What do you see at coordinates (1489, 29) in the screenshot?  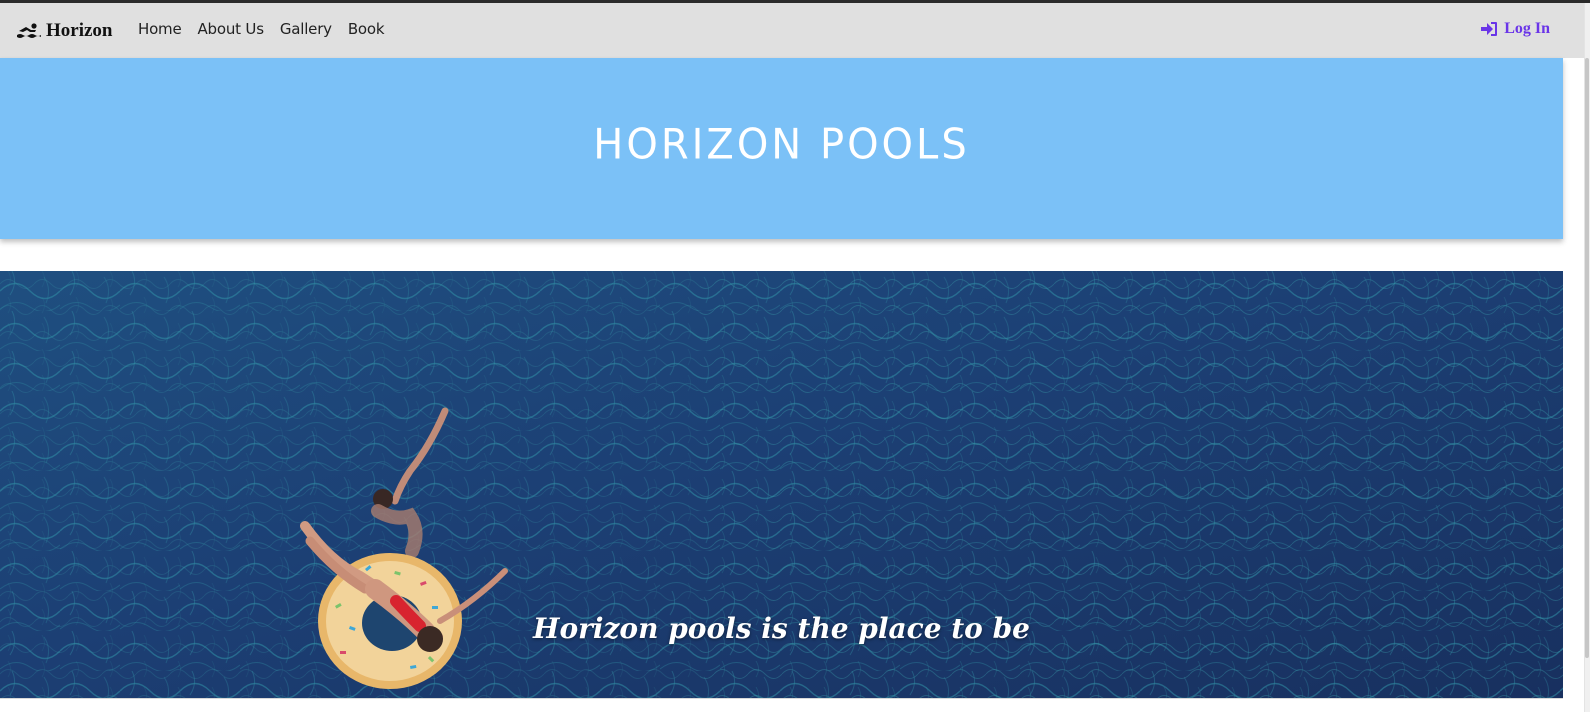 I see `sign-in-icon` at bounding box center [1489, 29].